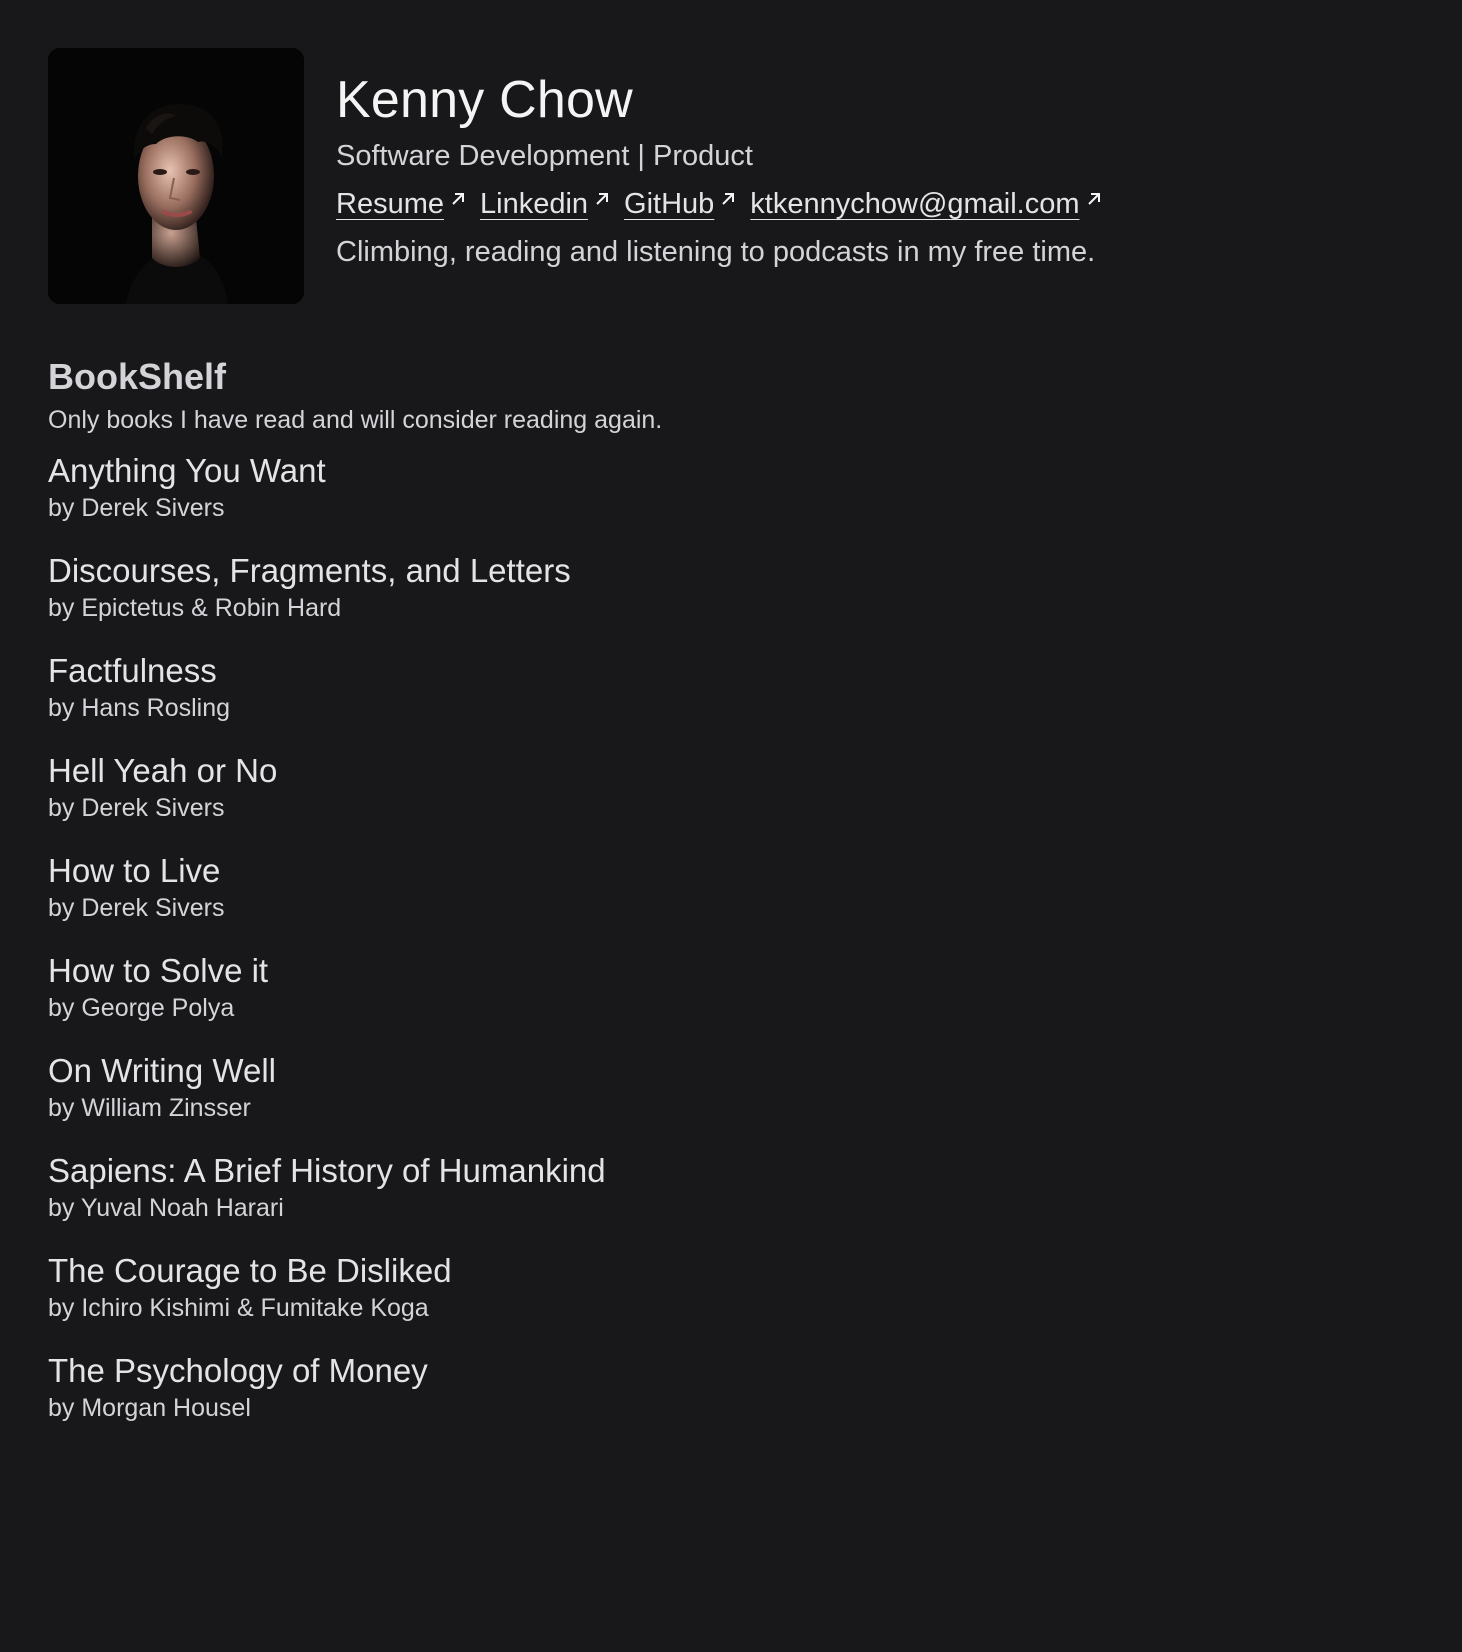 The width and height of the screenshot is (1462, 1652). Describe the element at coordinates (914, 204) in the screenshot. I see `email-link-label: ktkennychow@gmail.com` at that location.